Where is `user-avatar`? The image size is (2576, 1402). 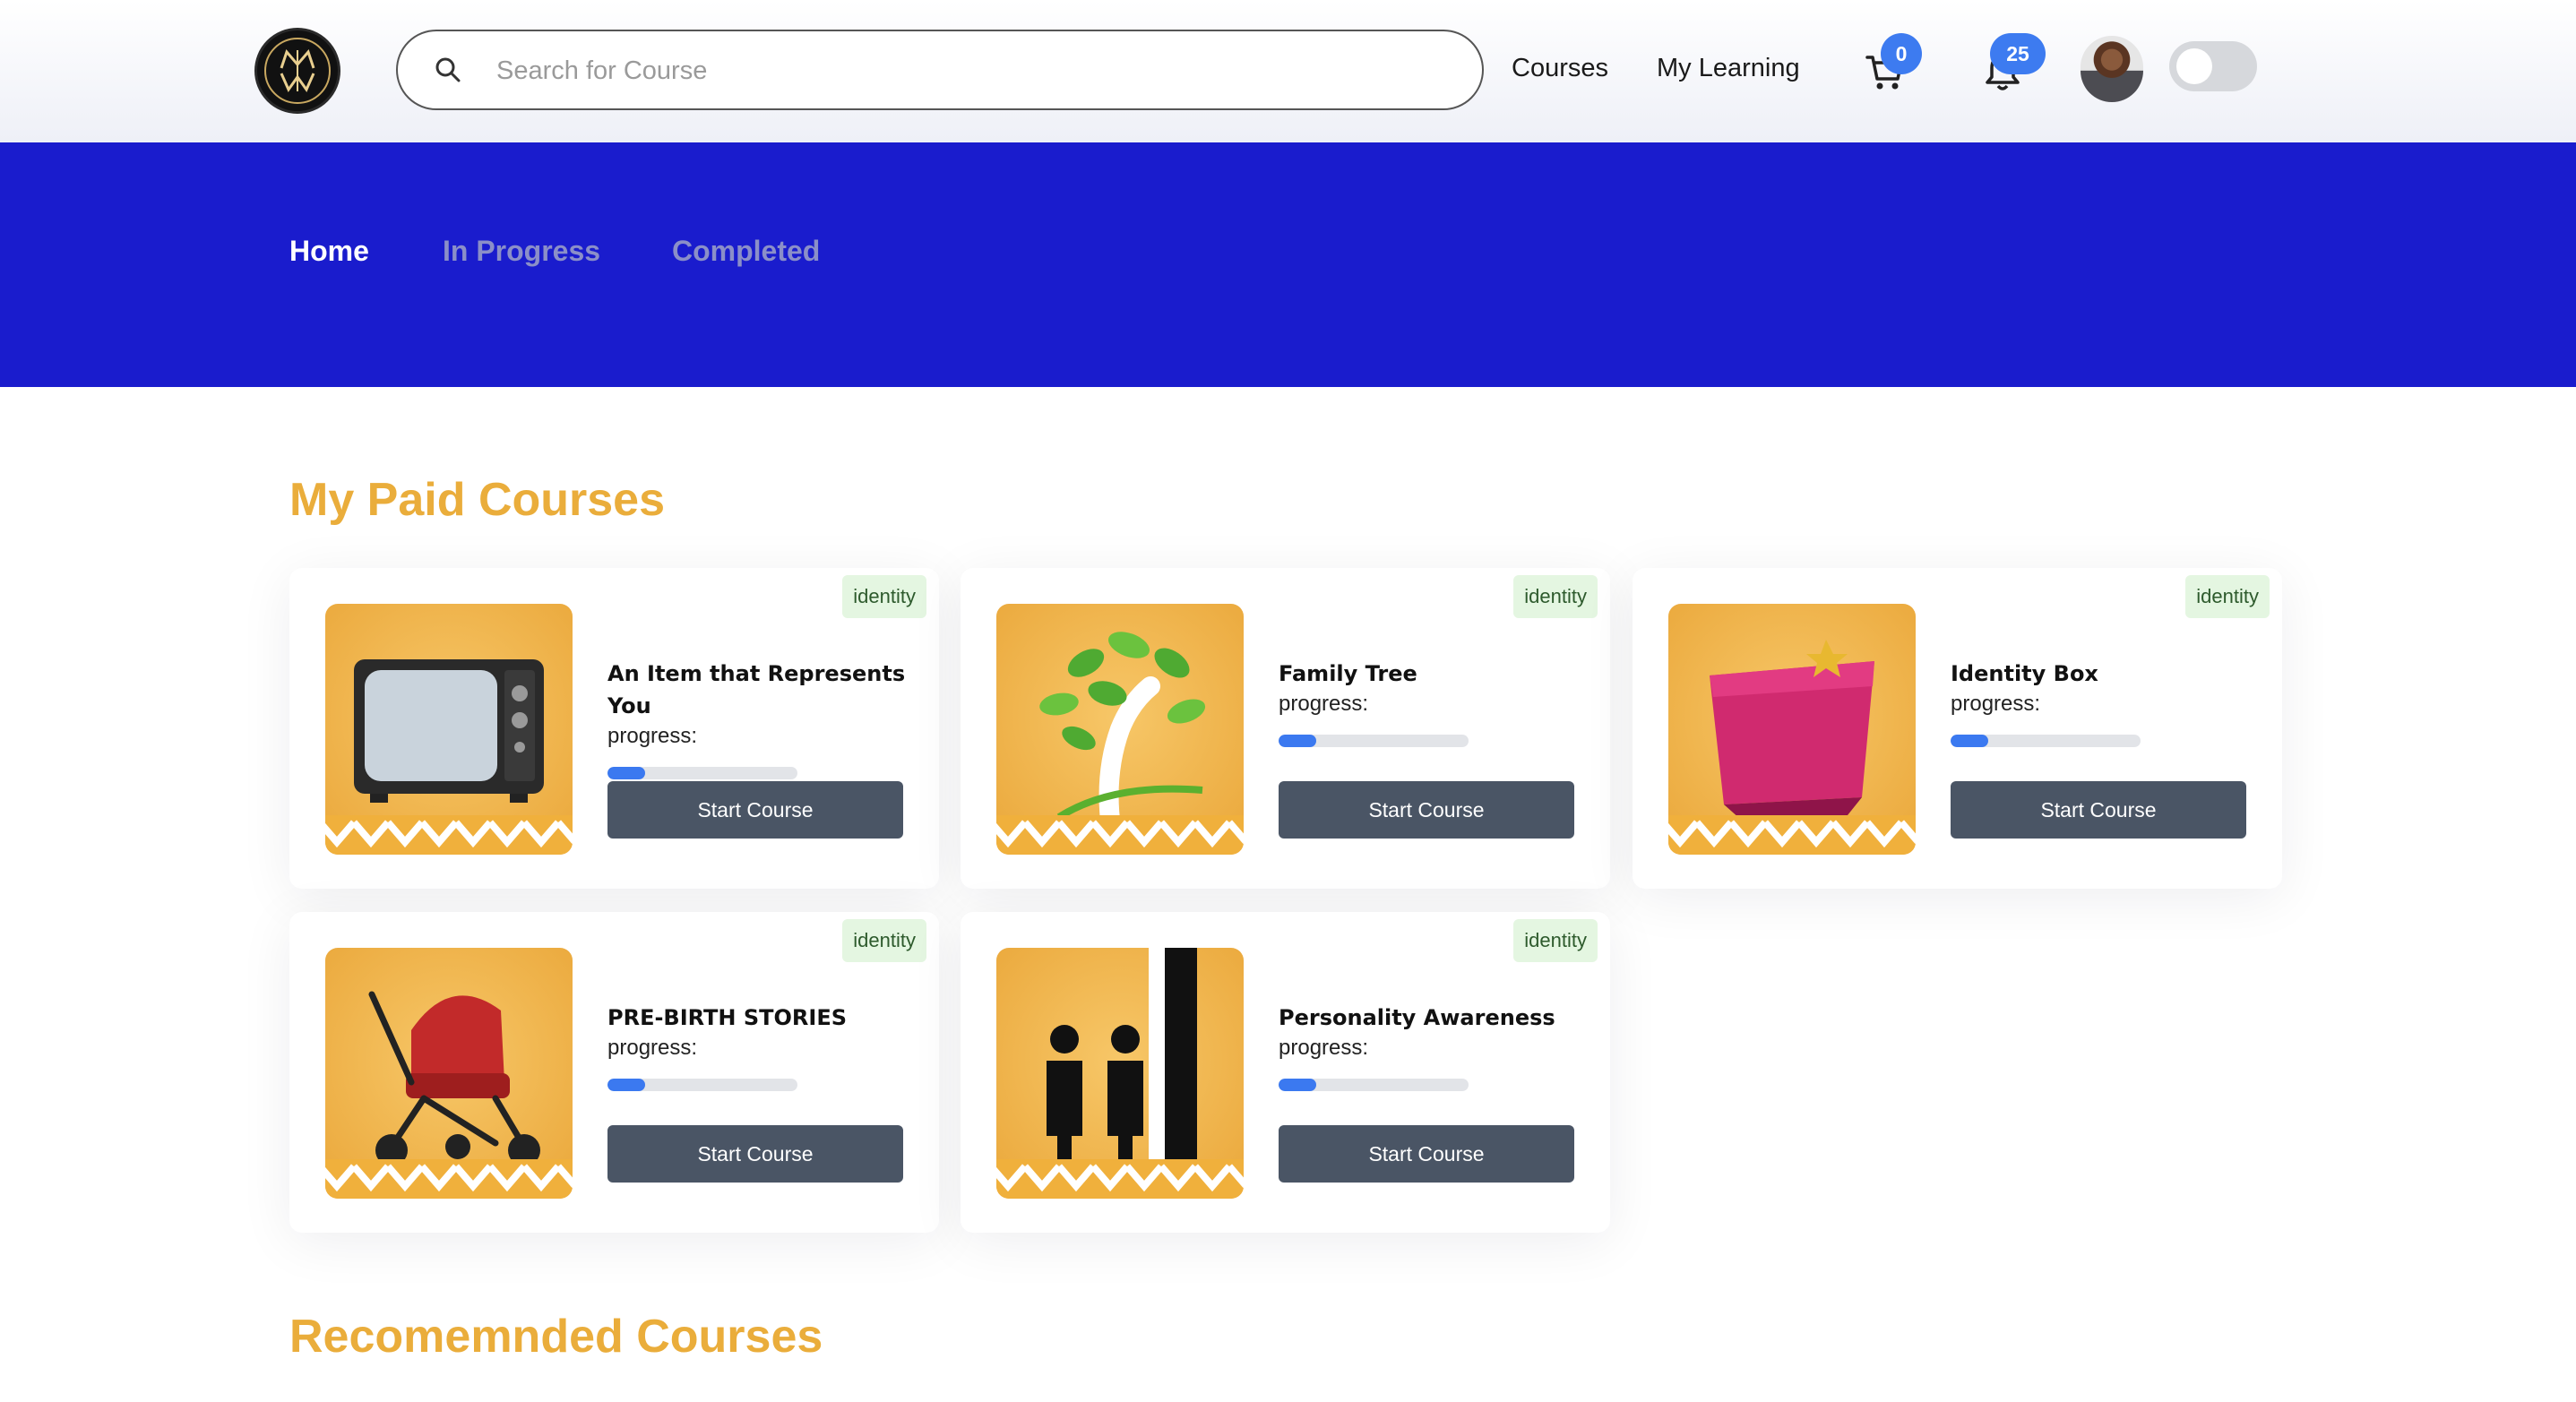
user-avatar is located at coordinates (2112, 69).